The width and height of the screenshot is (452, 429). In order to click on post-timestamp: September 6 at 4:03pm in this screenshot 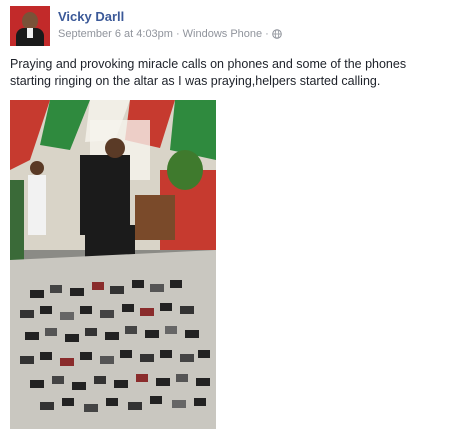, I will do `click(115, 34)`.